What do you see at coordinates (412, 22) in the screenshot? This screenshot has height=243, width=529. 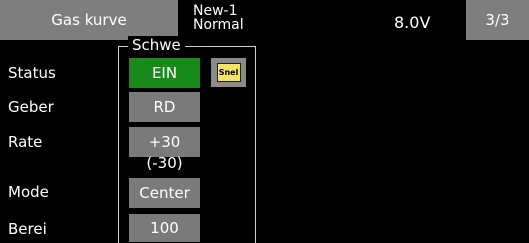 I see `battery-voltage: 8.0V` at bounding box center [412, 22].